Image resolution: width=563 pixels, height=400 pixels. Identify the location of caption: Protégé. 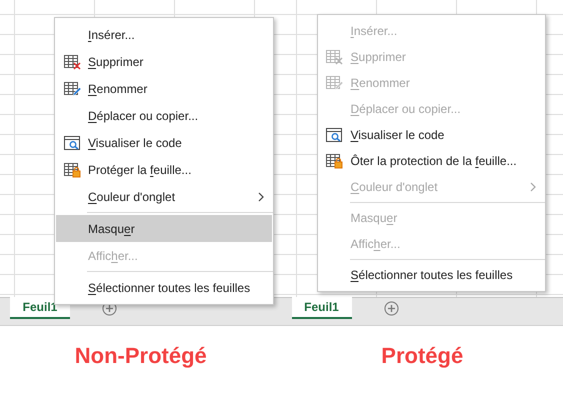
(422, 356).